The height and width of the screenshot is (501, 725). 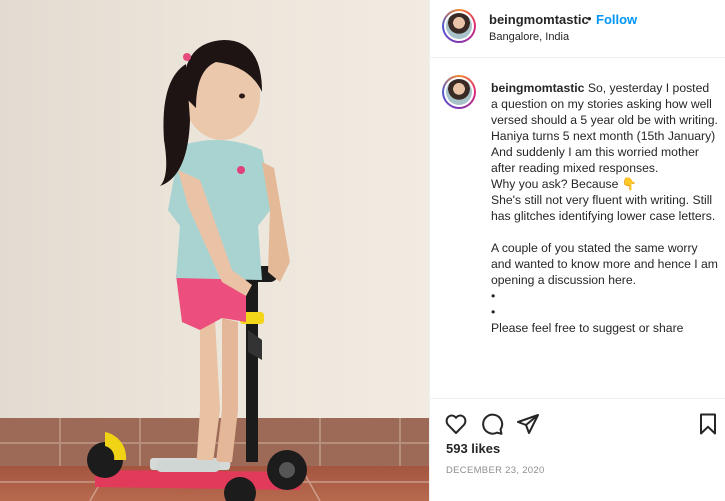 What do you see at coordinates (616, 19) in the screenshot?
I see `follow-button: Follow` at bounding box center [616, 19].